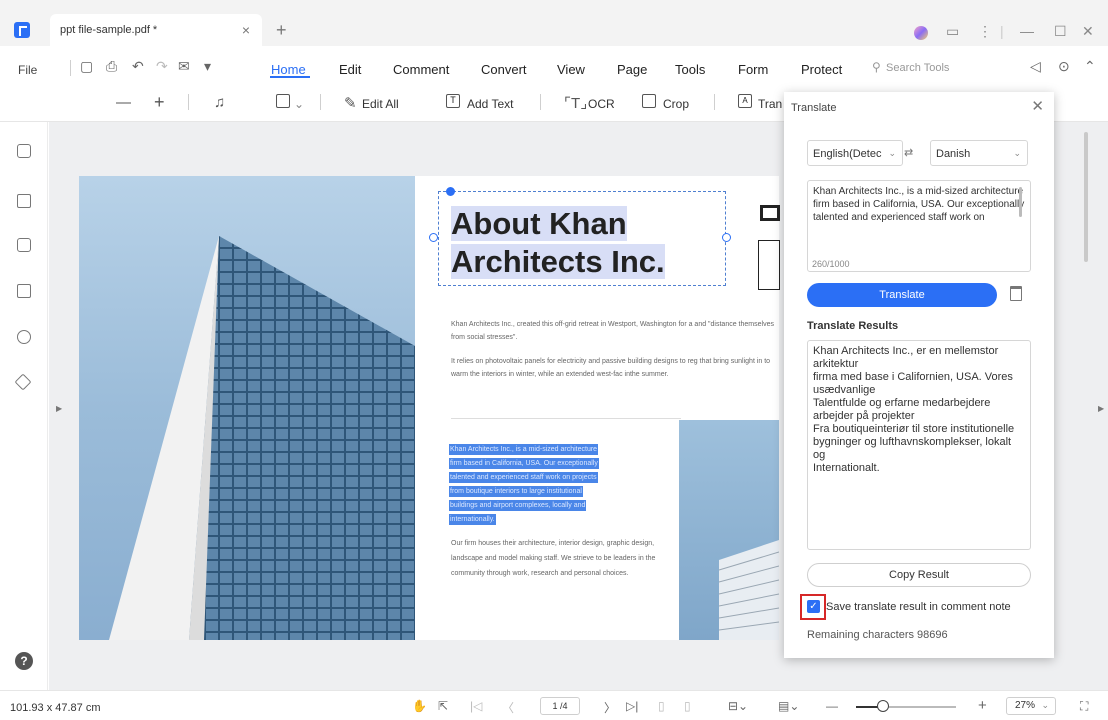 The image size is (1108, 720). Describe the element at coordinates (24, 337) in the screenshot. I see `search-panel-icon` at that location.